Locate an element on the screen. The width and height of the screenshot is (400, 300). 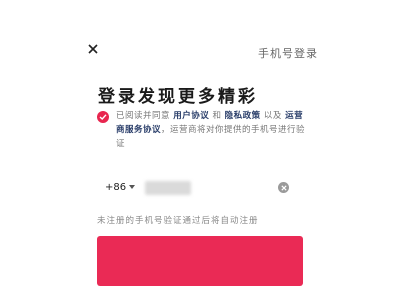
agreement-prefix: 已阅读并同意 is located at coordinates (143, 116).